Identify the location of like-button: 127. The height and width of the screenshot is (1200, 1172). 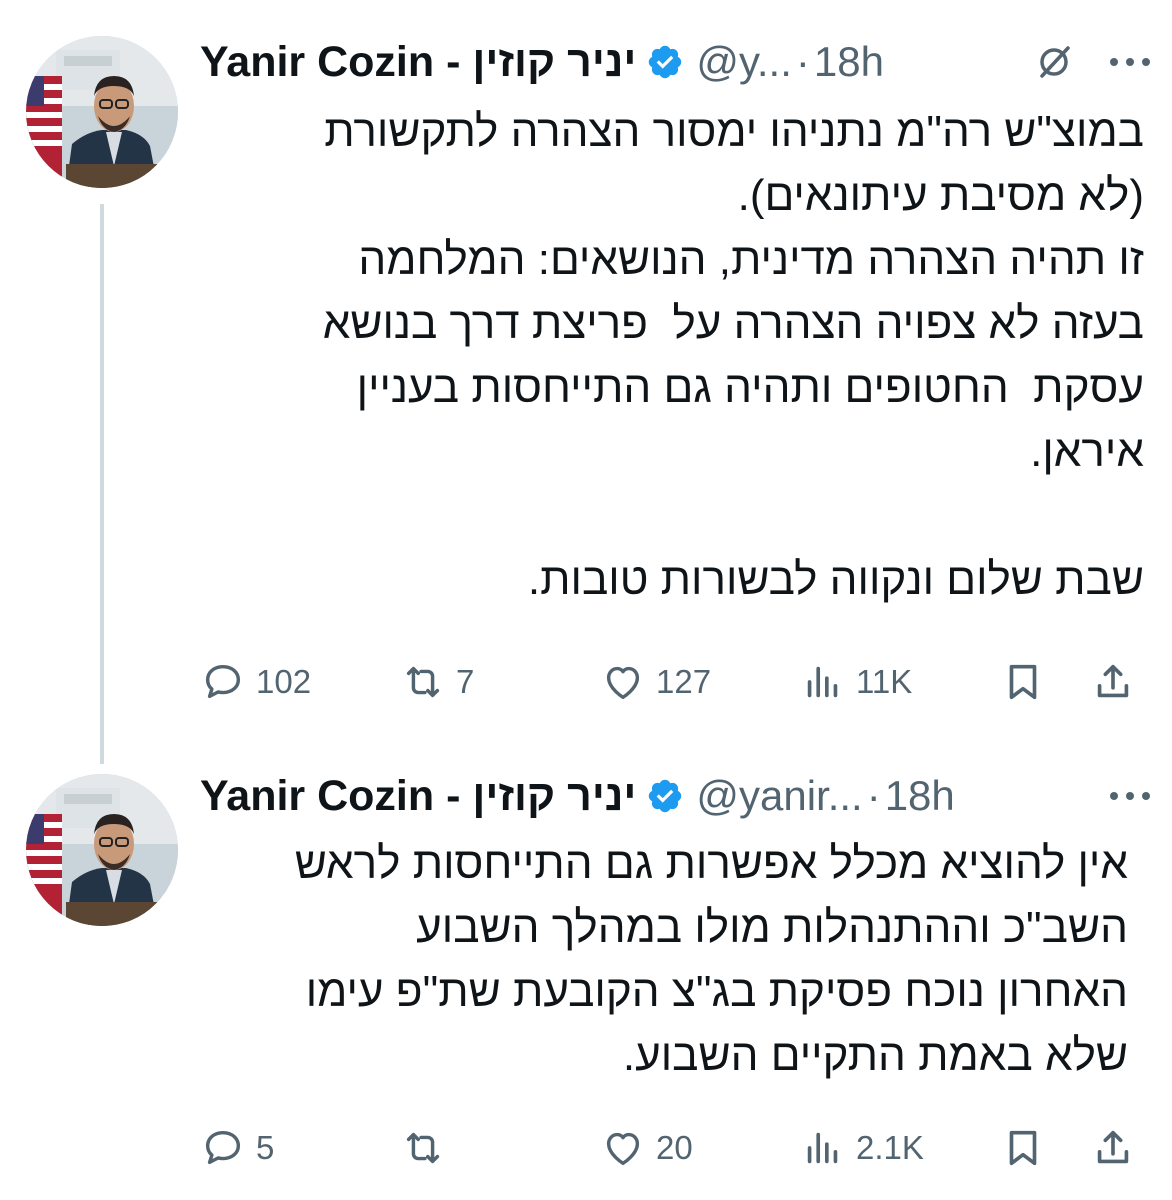
(700, 682).